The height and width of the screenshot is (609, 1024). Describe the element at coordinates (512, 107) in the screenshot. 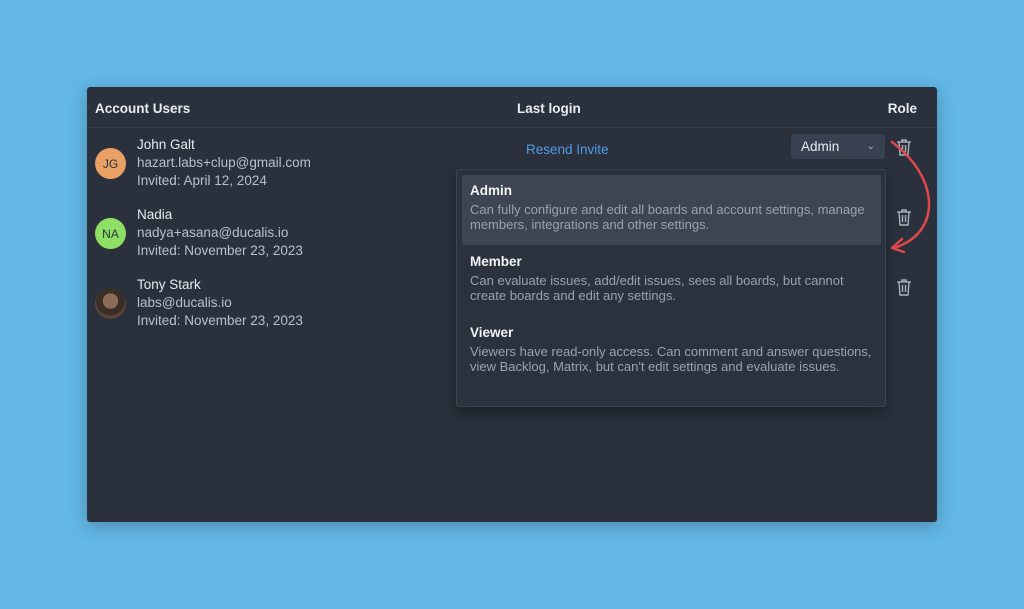

I see `table-header: Account Users Last login Role` at that location.